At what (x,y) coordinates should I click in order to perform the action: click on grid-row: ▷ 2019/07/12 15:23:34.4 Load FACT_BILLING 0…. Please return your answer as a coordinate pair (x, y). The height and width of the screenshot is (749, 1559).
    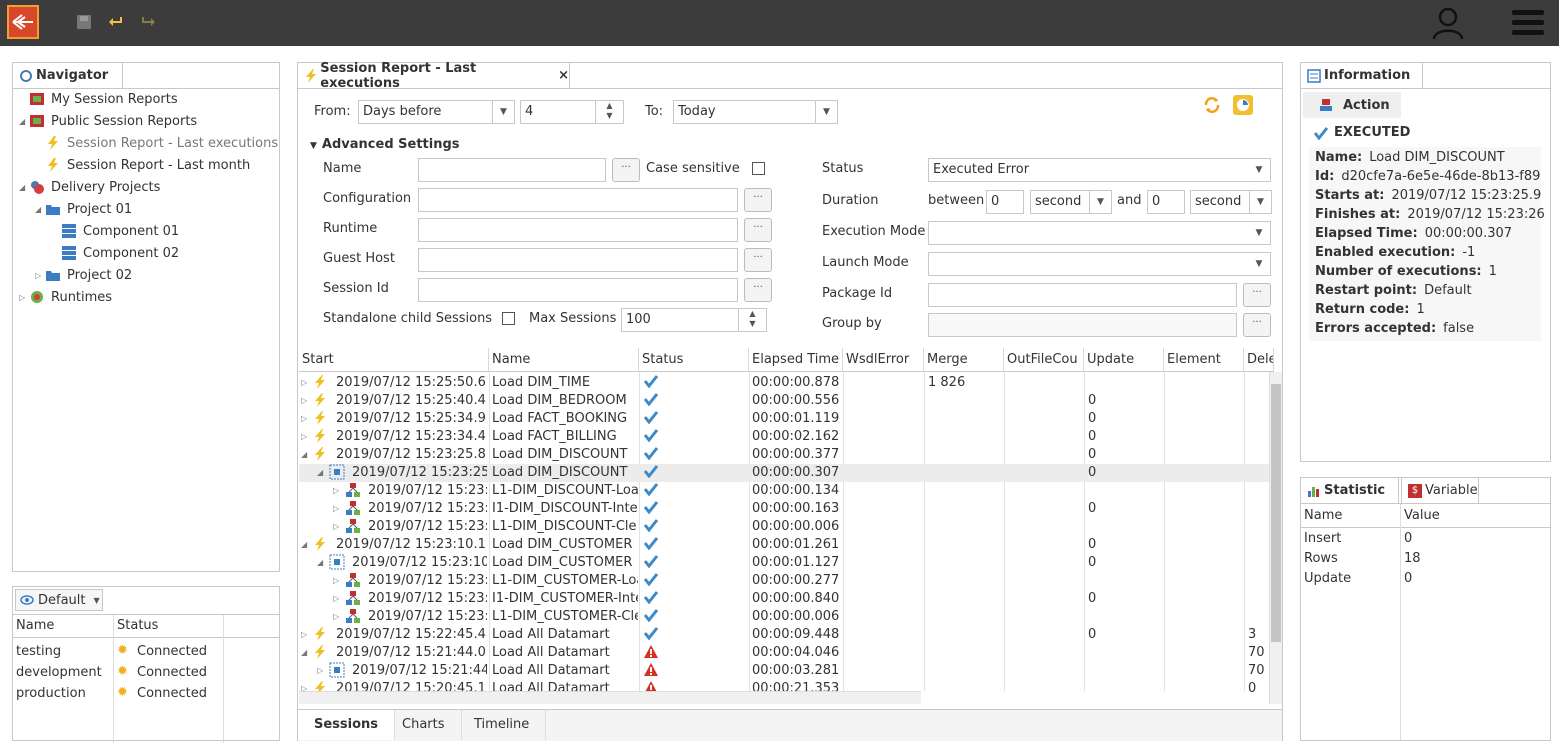
    Looking at the image, I should click on (784, 437).